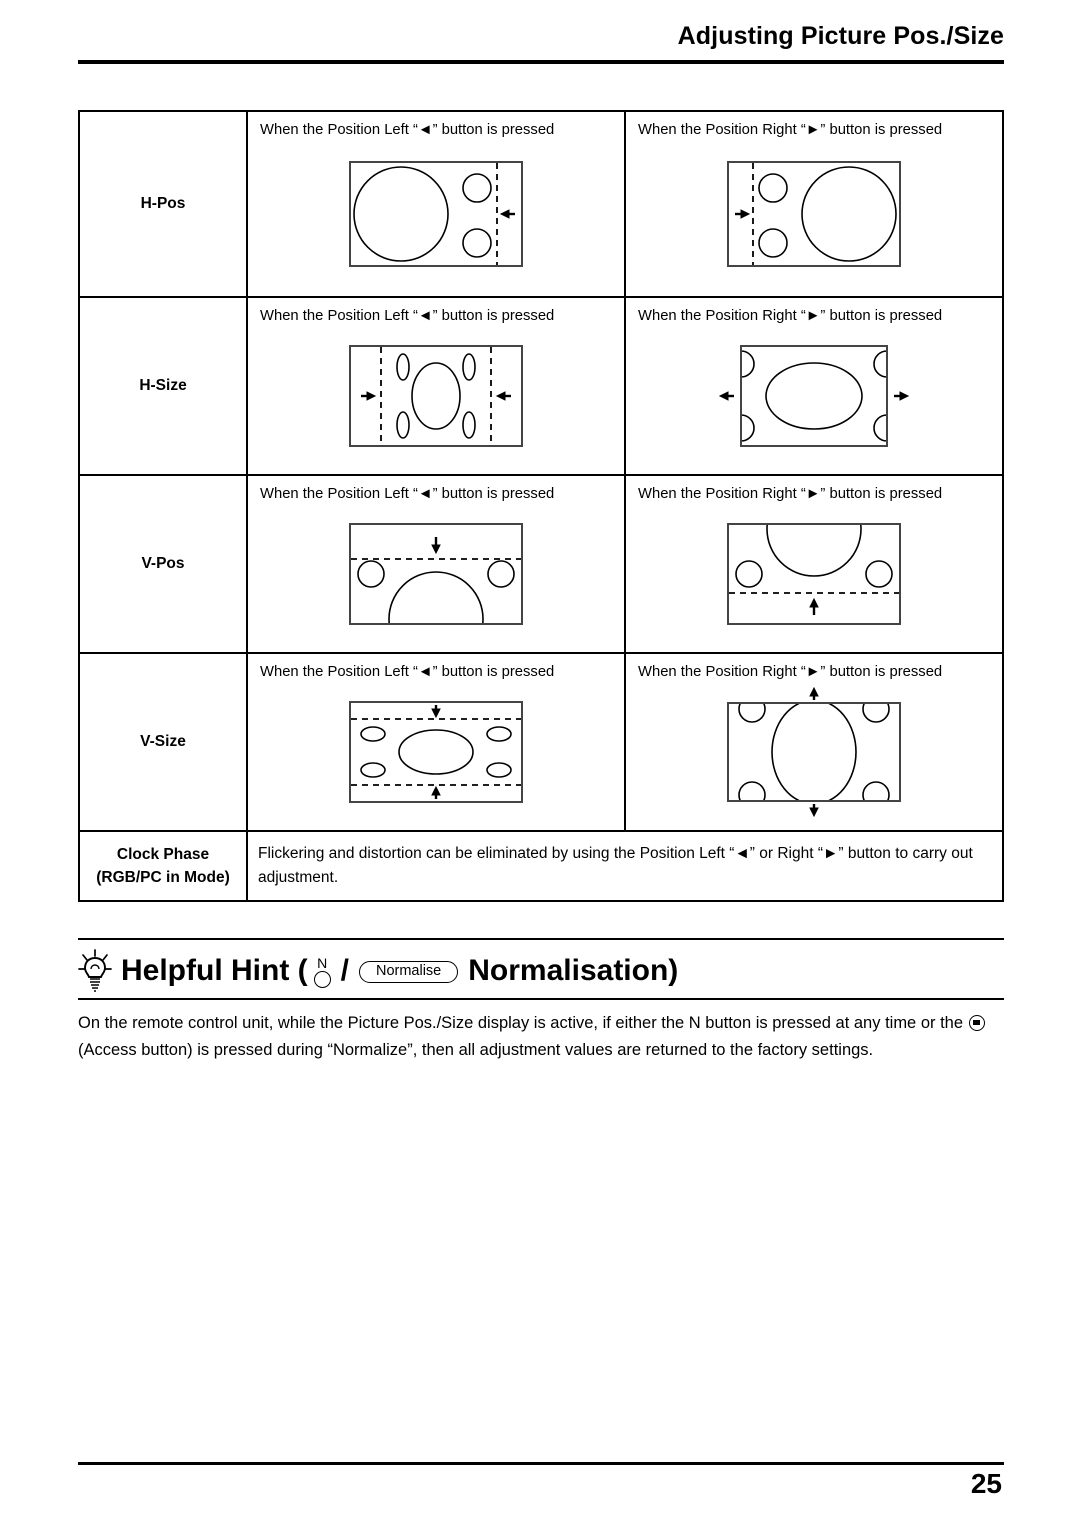 The image size is (1080, 1528). I want to click on figure-v-size-right, so click(814, 752).